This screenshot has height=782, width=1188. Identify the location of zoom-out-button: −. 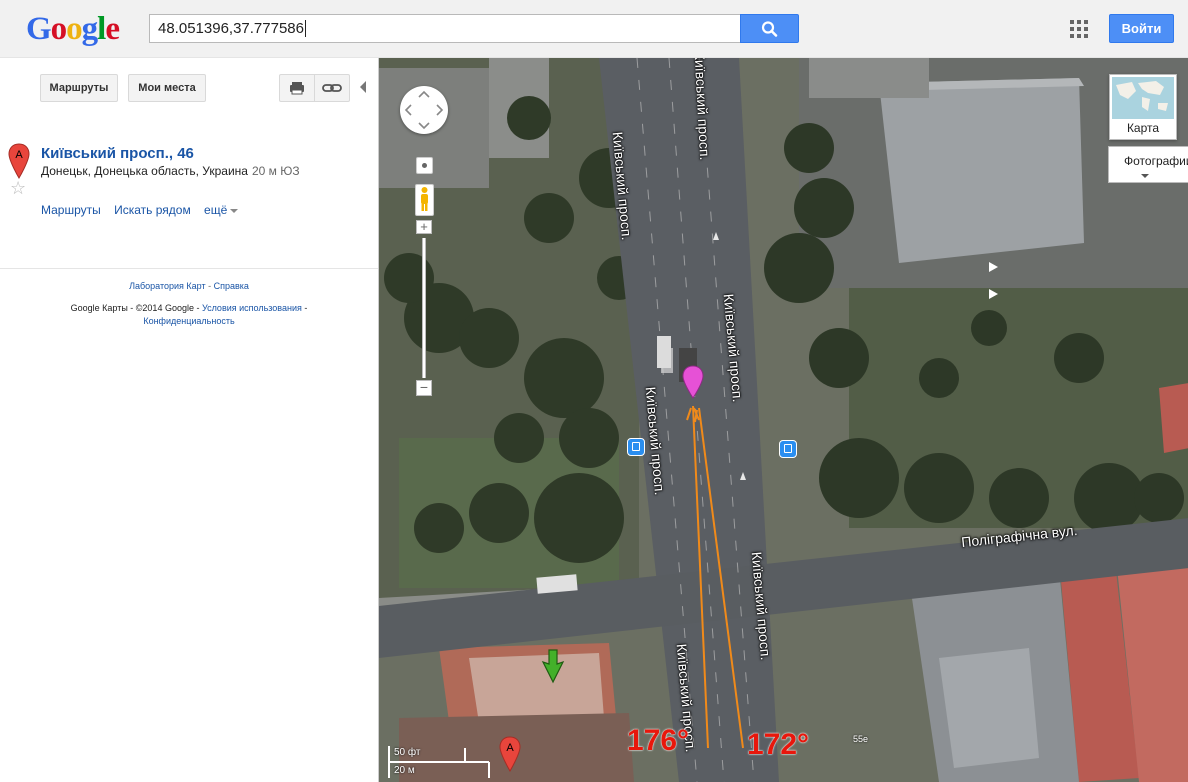
(424, 388).